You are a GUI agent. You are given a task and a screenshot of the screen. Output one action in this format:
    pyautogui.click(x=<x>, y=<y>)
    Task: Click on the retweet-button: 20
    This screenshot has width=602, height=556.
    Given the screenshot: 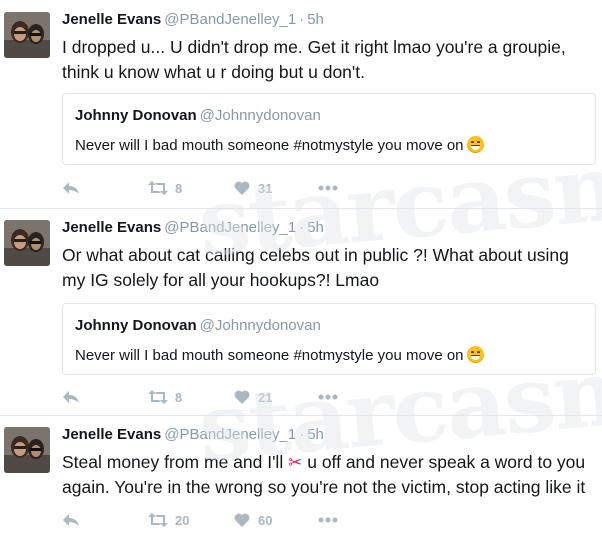 What is the action you would take?
    pyautogui.click(x=168, y=520)
    